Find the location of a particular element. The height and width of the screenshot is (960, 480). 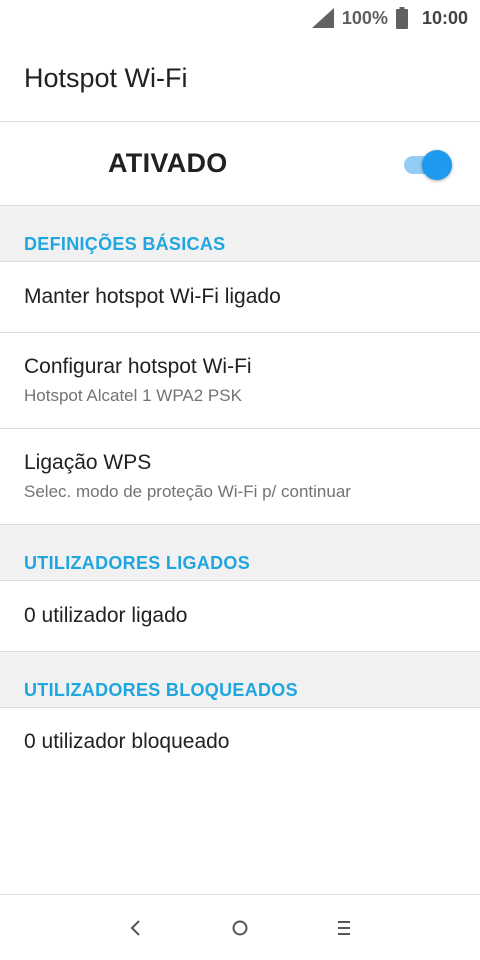

section-header-label: UTILIZADORES BLOQUEADOS is located at coordinates (161, 690).